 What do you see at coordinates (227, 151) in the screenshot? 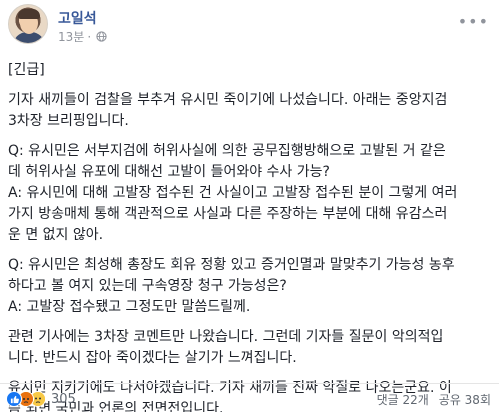
I see `post-text-line: Q: 유시민은 서부지검에 허위사실에 의한 공무집행방해으로 고발된 거 같은` at bounding box center [227, 151].